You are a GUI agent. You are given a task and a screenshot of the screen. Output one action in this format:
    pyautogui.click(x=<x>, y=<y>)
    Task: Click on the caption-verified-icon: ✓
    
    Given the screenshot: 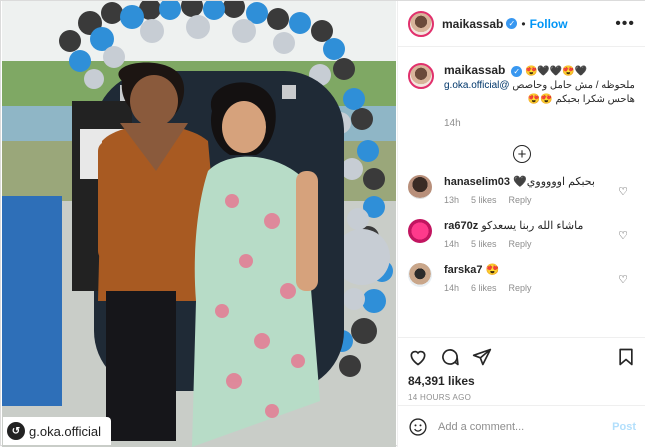 What is the action you would take?
    pyautogui.click(x=517, y=71)
    